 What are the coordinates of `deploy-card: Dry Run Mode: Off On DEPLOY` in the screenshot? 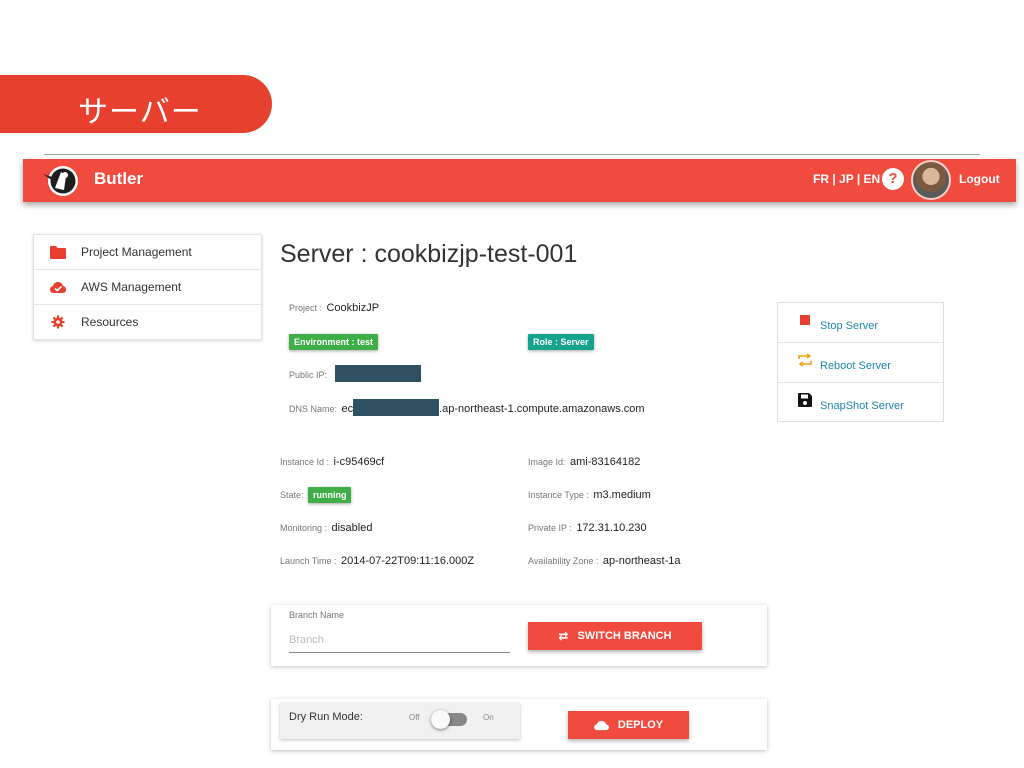 It's located at (519, 724).